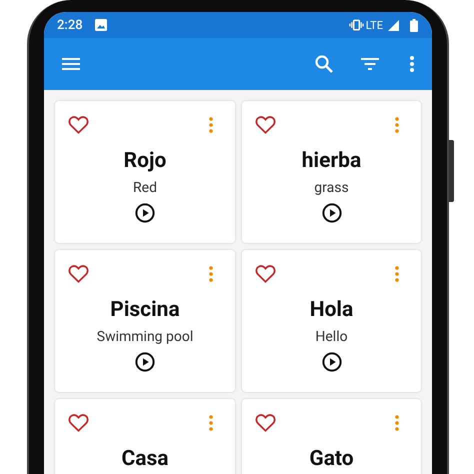 The height and width of the screenshot is (474, 474). Describe the element at coordinates (393, 25) in the screenshot. I see `signal-icon` at that location.